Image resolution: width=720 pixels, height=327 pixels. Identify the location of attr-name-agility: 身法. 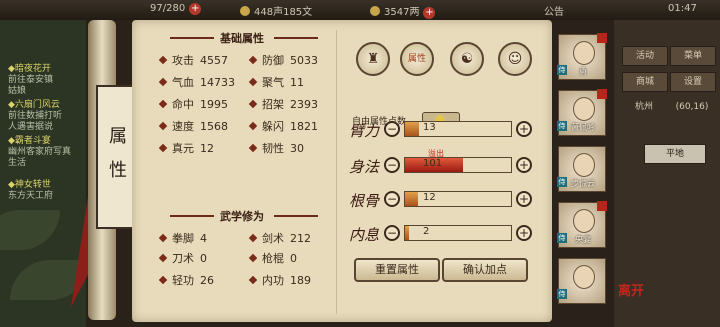
(364, 167).